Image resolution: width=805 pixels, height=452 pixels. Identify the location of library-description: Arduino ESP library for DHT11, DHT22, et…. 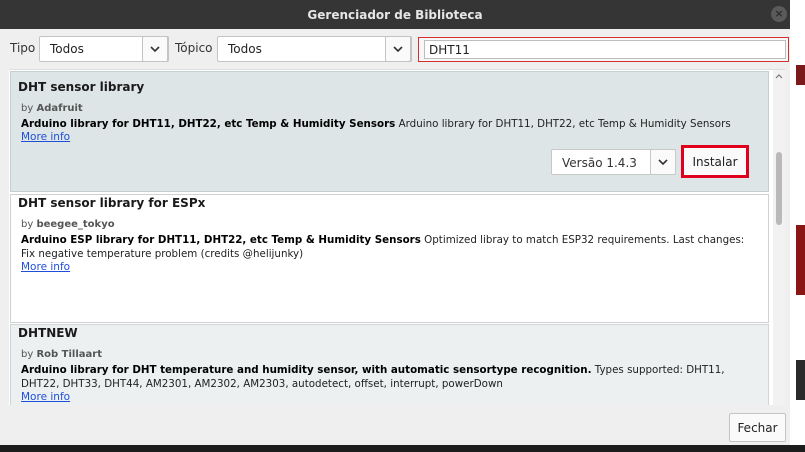
(383, 247).